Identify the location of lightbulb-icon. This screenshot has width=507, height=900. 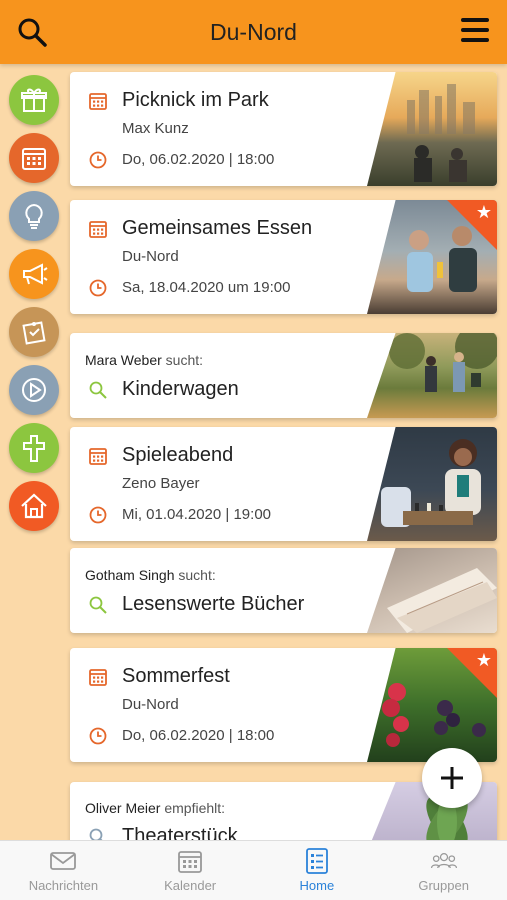
(34, 216).